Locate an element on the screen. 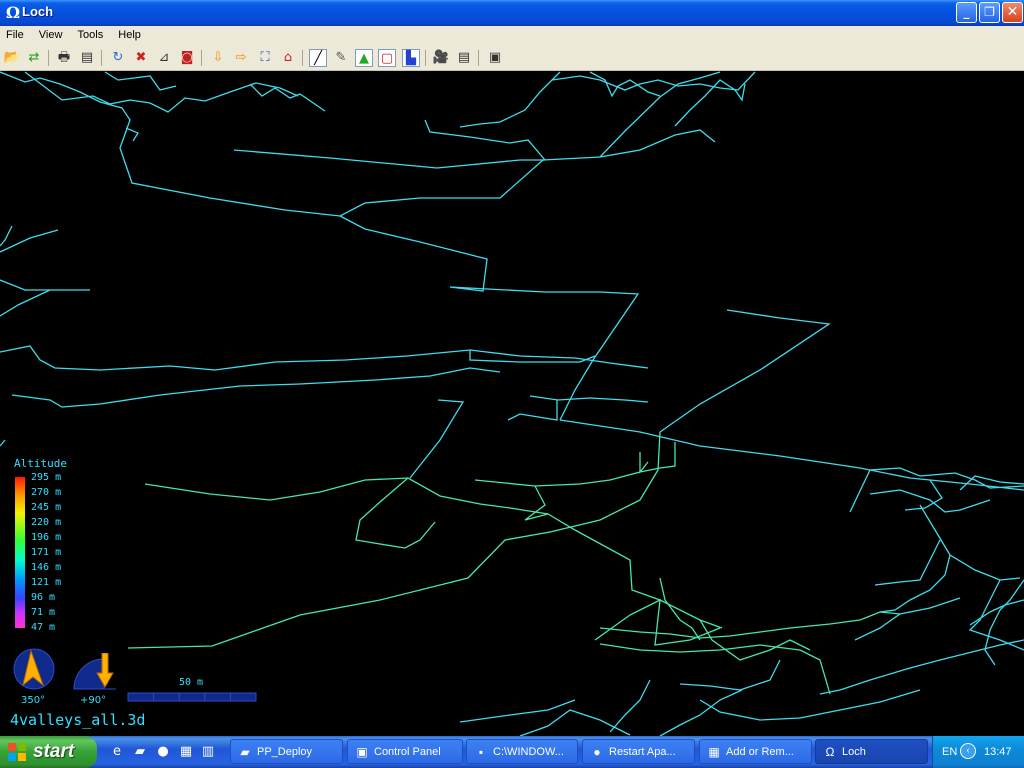 The width and height of the screenshot is (1024, 768). camera-angle-button: ⊿ is located at coordinates (164, 58).